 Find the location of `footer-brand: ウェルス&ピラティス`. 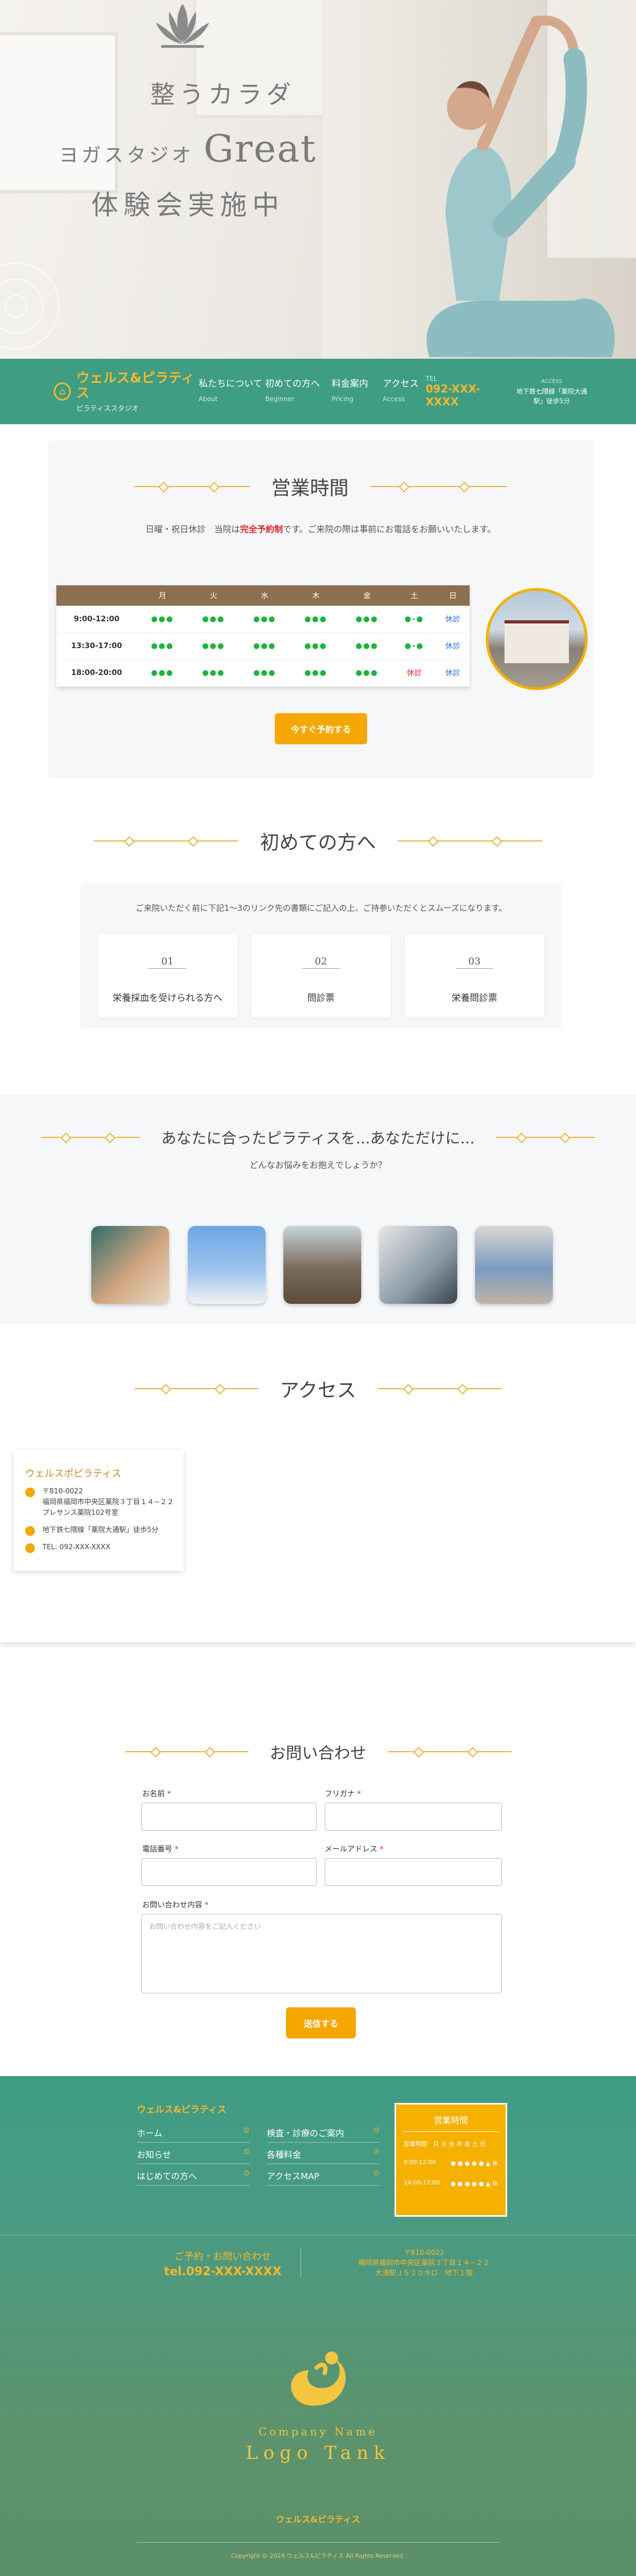

footer-brand: ウェルス&ピラティス is located at coordinates (181, 2110).